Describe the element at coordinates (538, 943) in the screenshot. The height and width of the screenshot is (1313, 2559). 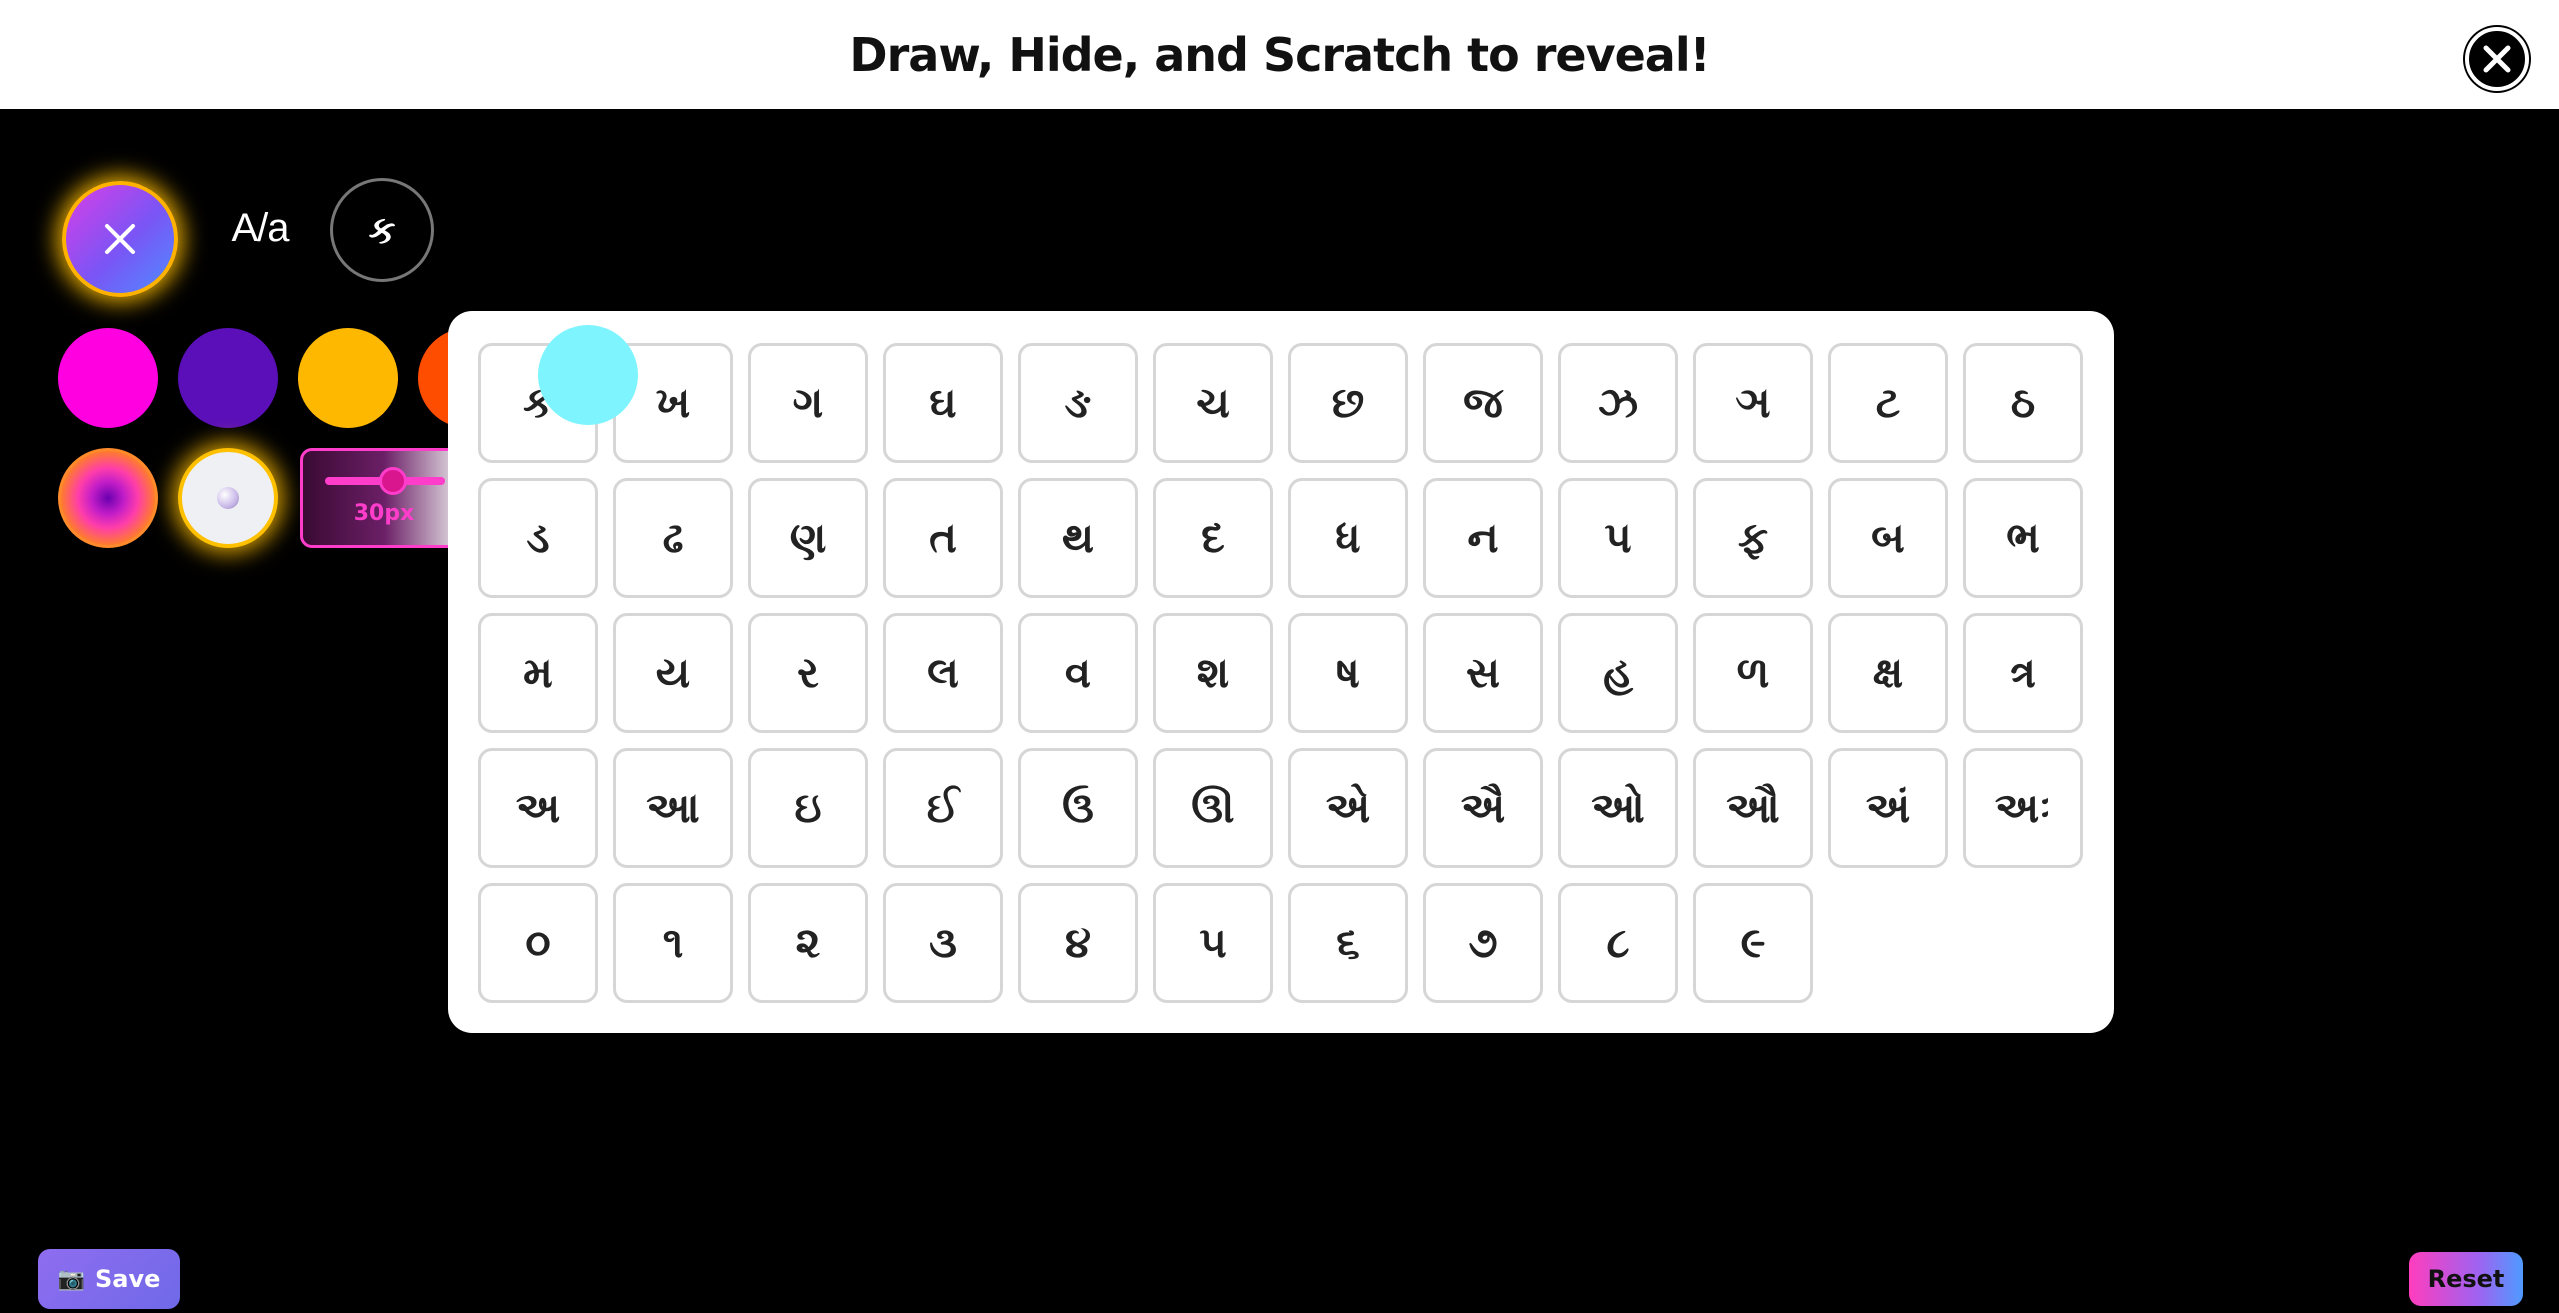
I see `keyboard-key: ૦` at that location.